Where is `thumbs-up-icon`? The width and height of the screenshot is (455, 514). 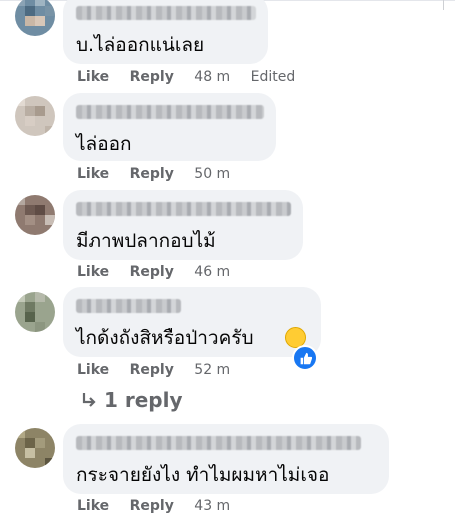 thumbs-up-icon is located at coordinates (306, 358).